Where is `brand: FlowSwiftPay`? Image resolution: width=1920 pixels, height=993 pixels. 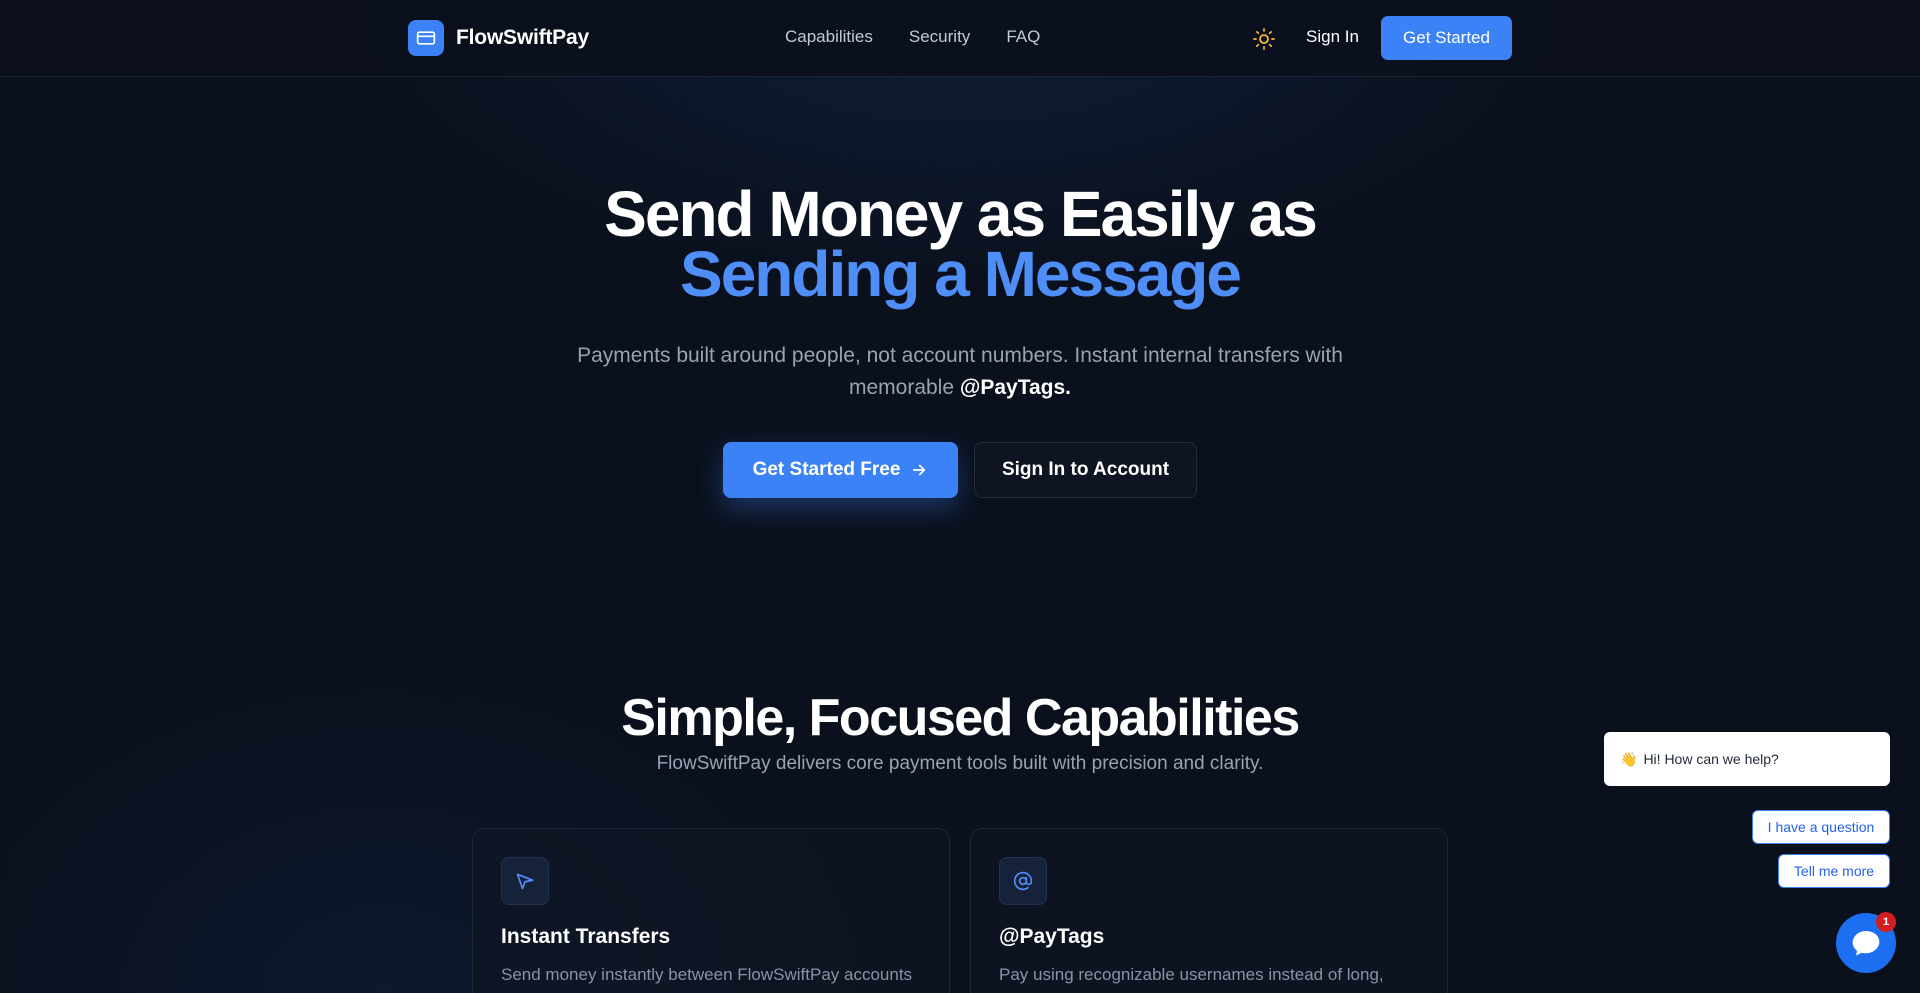
brand: FlowSwiftPay is located at coordinates (498, 38).